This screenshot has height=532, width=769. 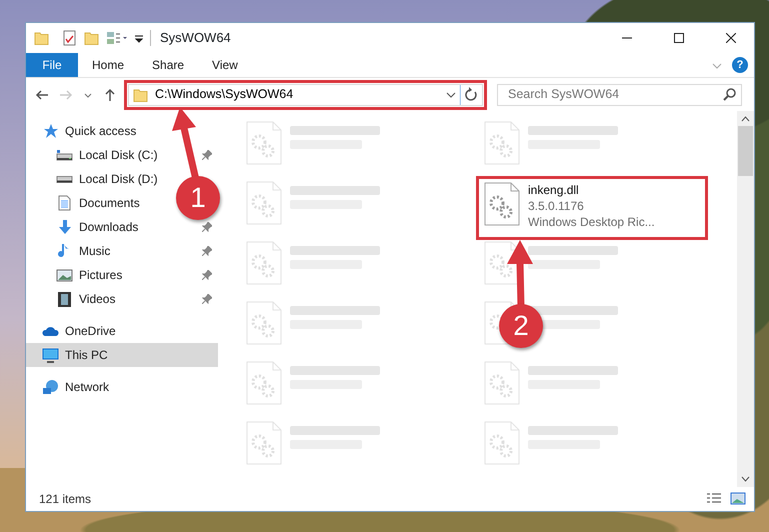 I want to click on window-title: SysWOW64, so click(x=196, y=38).